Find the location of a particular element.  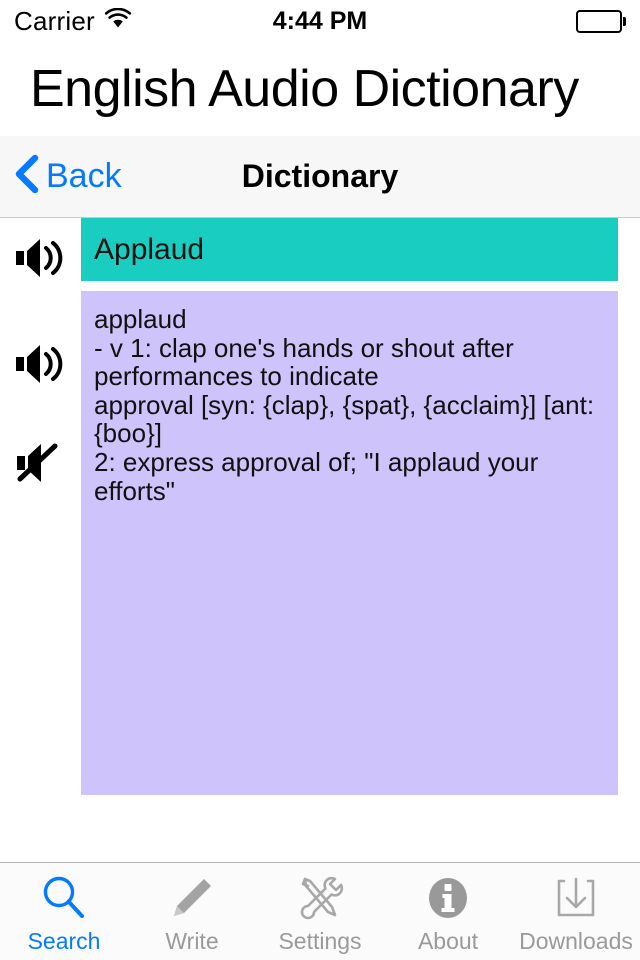

status-bar-time: 4:44 PM is located at coordinates (320, 20).